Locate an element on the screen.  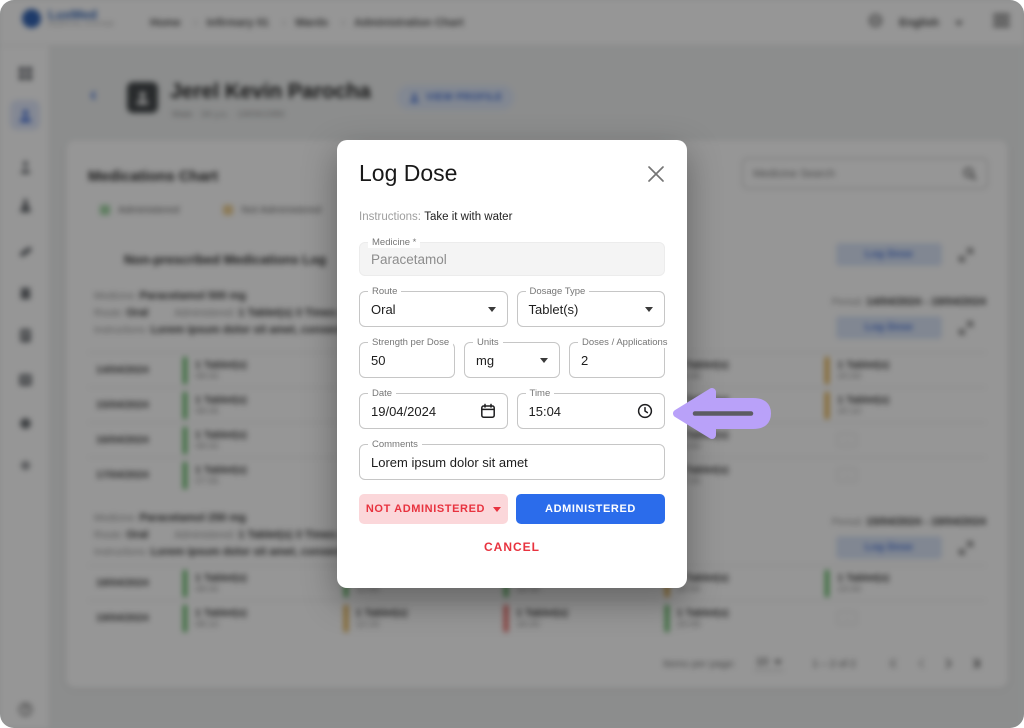
date-field: Date 19/04/2024 is located at coordinates (433, 408).